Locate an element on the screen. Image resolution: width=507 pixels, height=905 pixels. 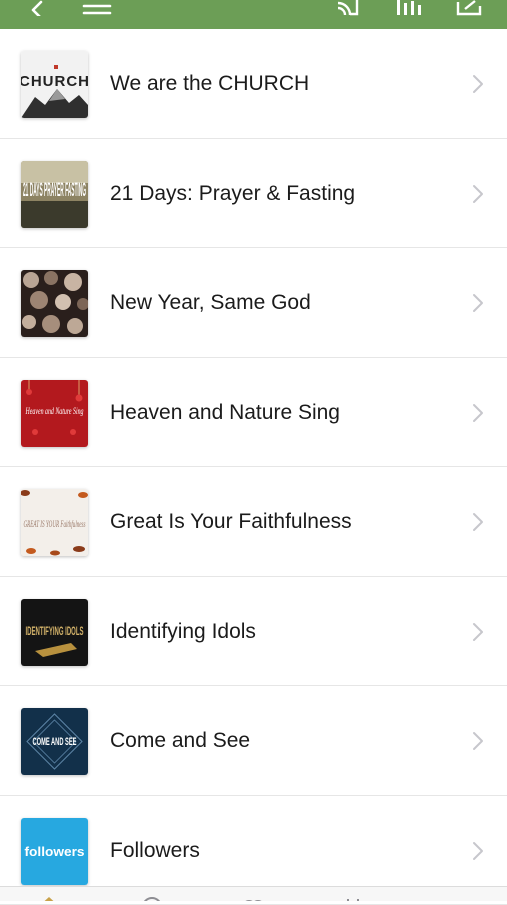
thumbnail-text: COME AND SEE is located at coordinates (55, 742).